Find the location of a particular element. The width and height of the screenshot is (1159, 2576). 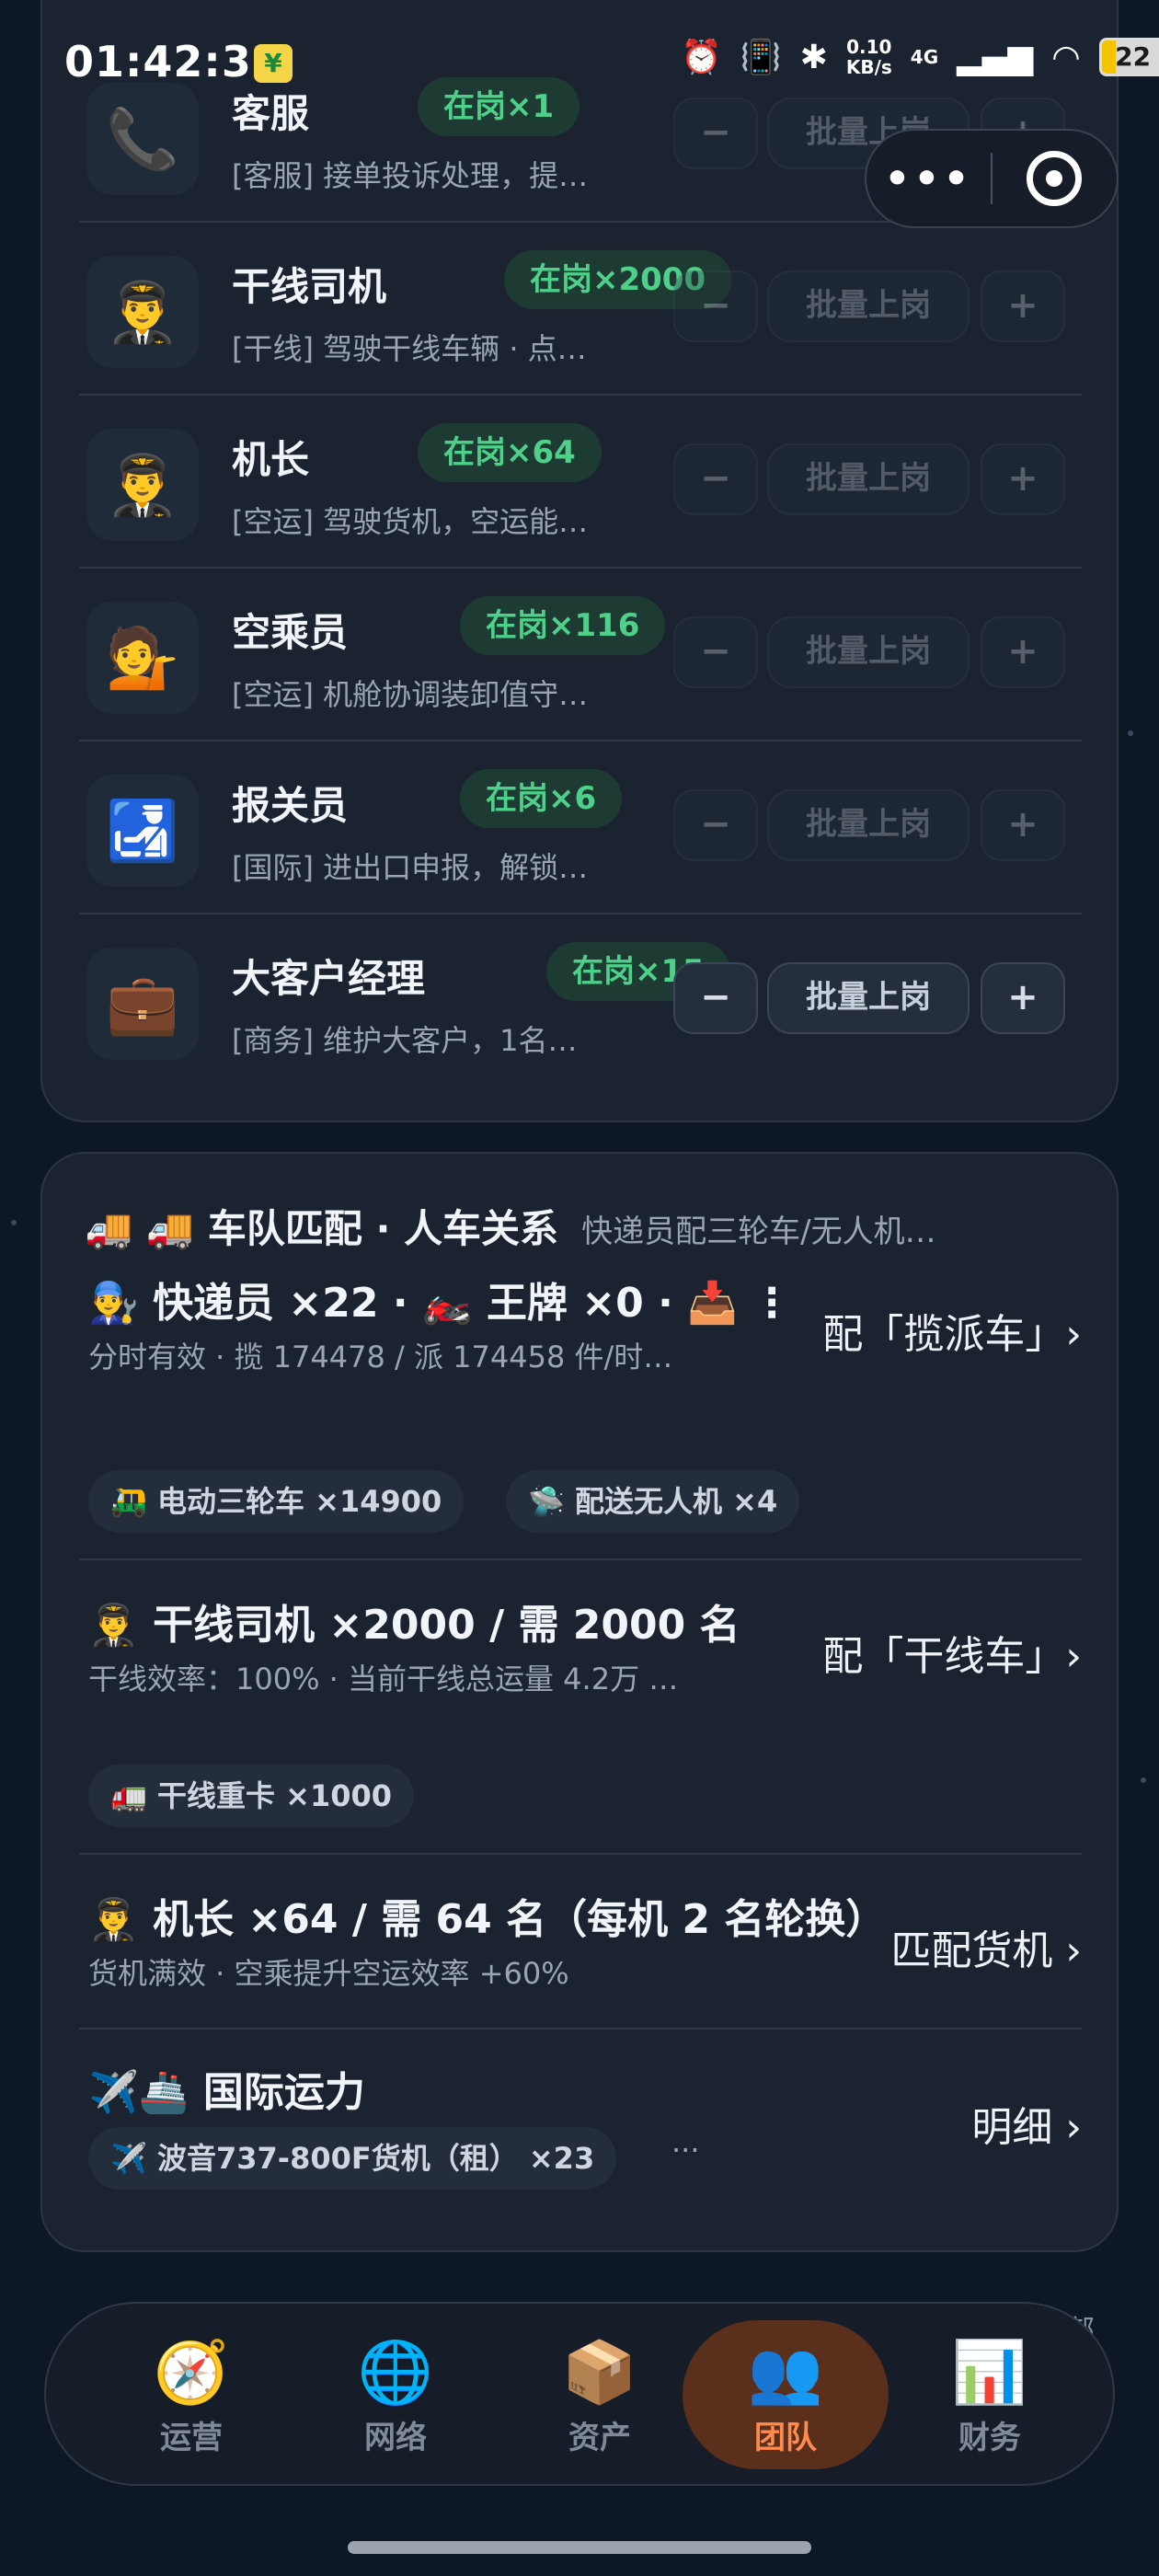

nav-tab-team: 👥 团队 is located at coordinates (786, 2394).